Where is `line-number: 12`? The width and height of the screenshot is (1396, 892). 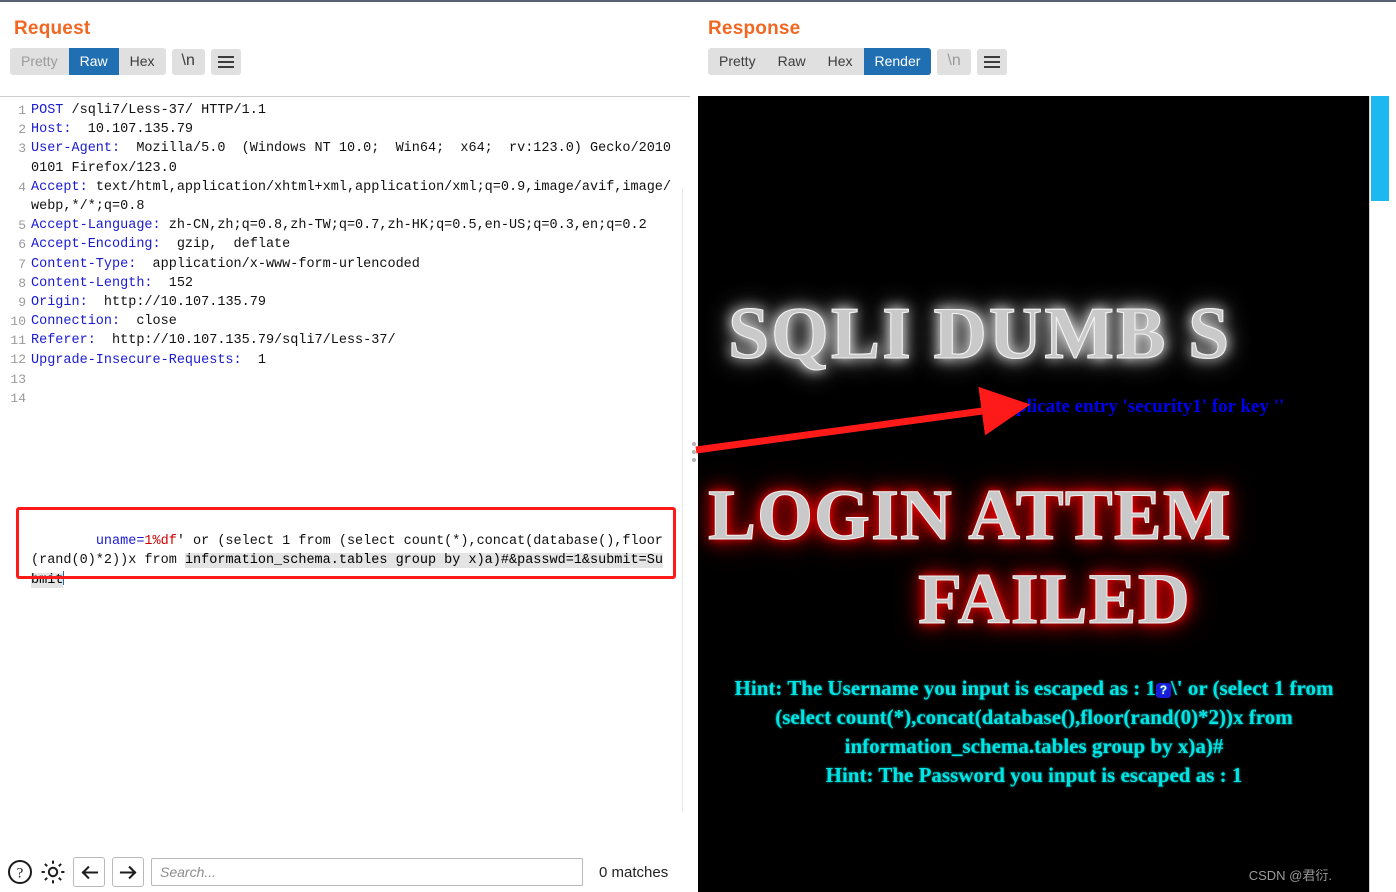
line-number: 12 is located at coordinates (18, 360).